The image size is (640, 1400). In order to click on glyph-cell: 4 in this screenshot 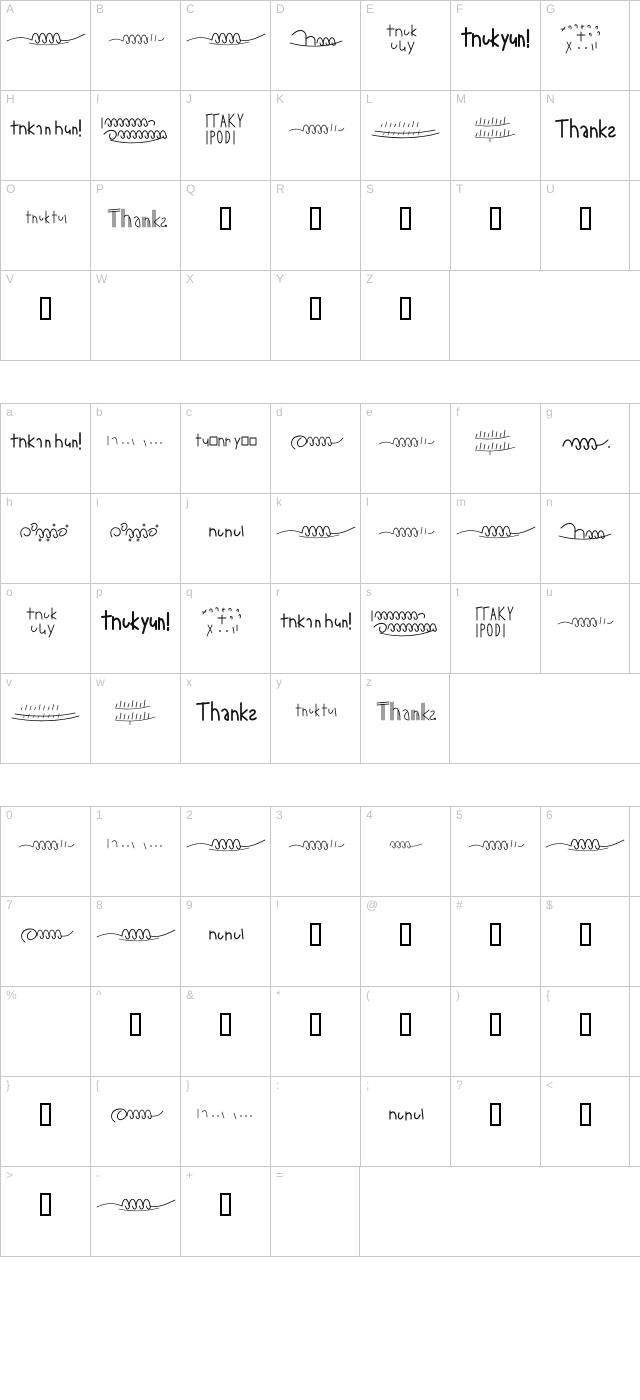, I will do `click(405, 851)`.